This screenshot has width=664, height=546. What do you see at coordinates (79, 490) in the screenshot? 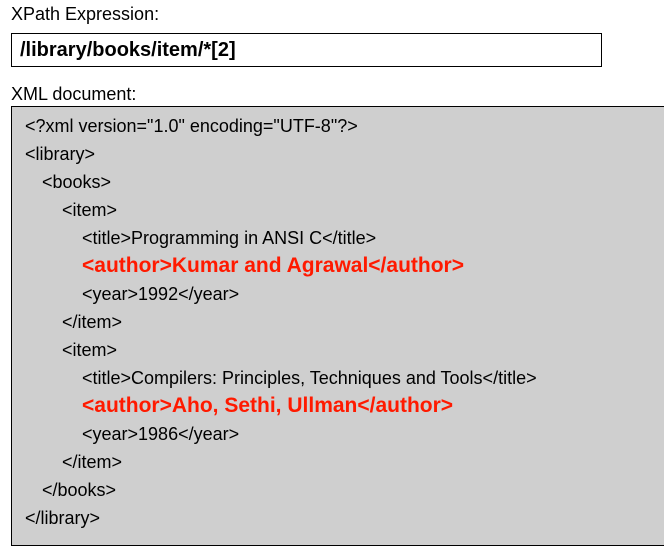
I see `books-close-line: </books>` at bounding box center [79, 490].